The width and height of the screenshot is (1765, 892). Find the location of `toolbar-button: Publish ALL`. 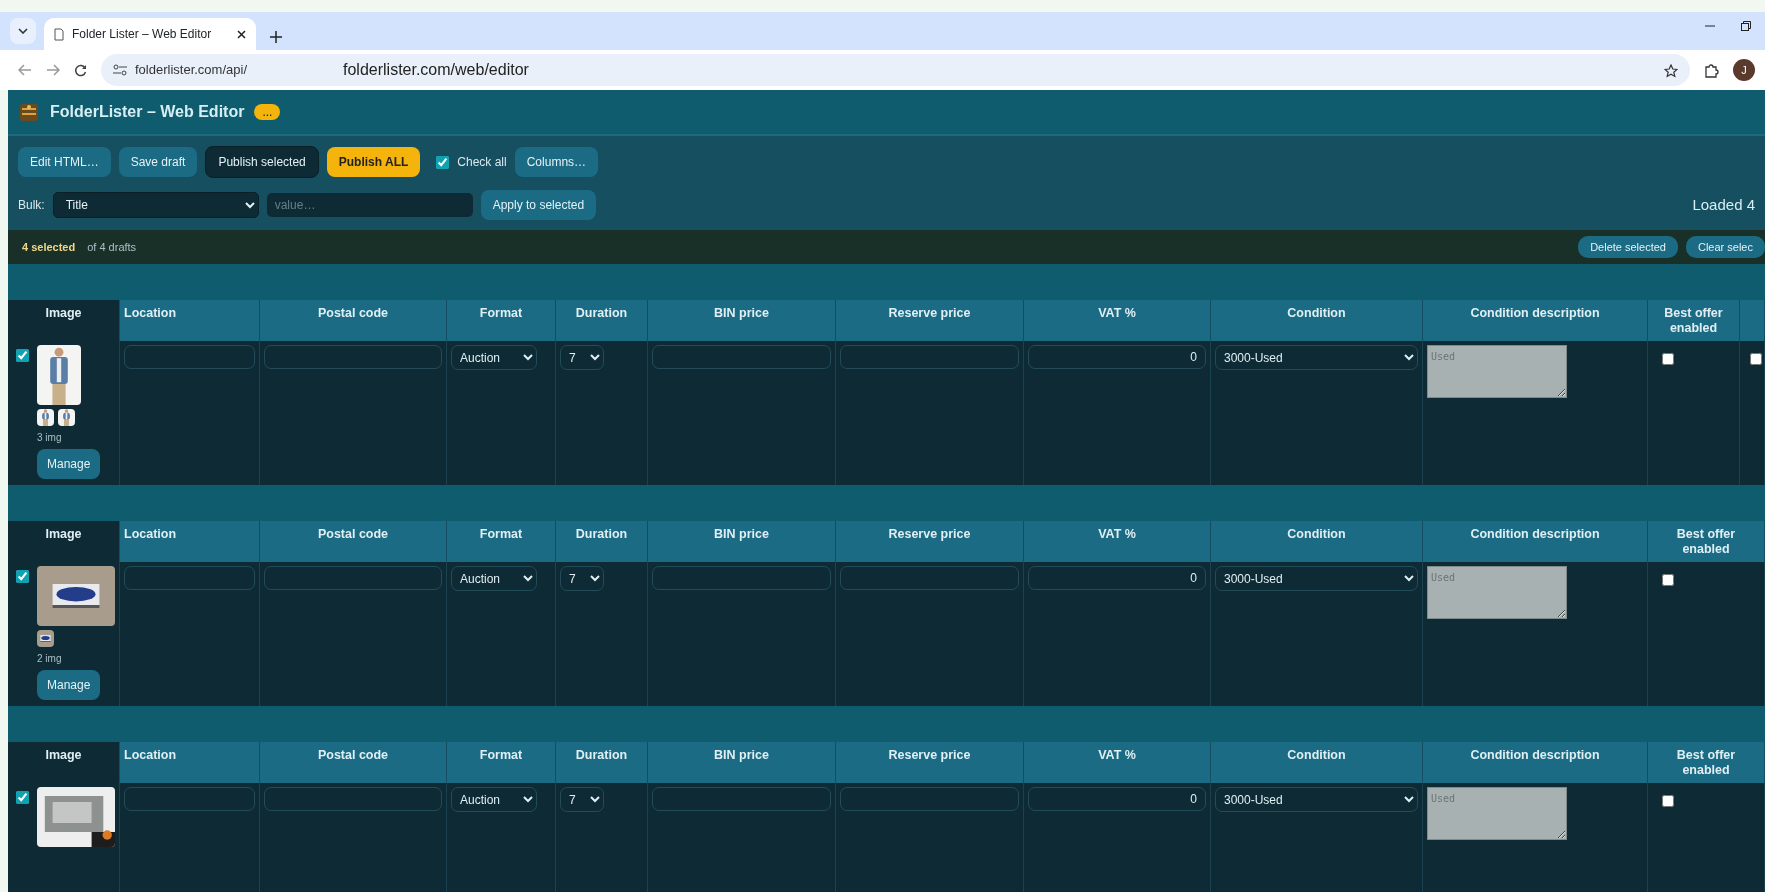

toolbar-button: Publish ALL is located at coordinates (373, 162).